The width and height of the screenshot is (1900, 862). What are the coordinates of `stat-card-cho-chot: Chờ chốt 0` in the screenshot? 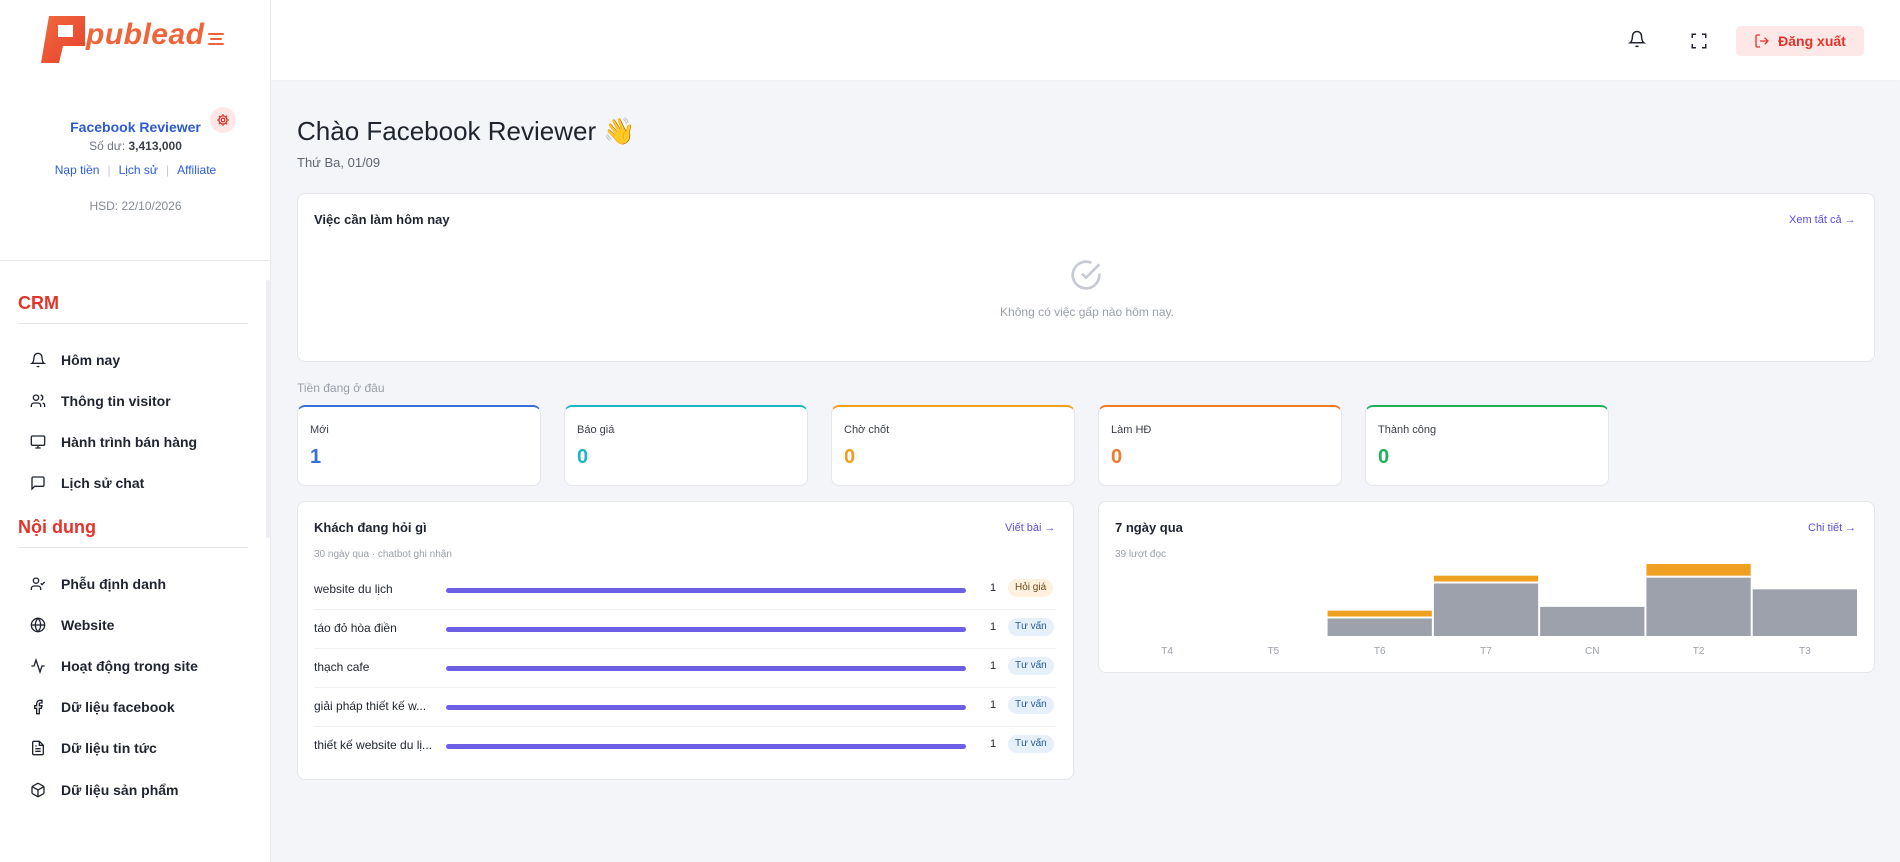 It's located at (953, 445).